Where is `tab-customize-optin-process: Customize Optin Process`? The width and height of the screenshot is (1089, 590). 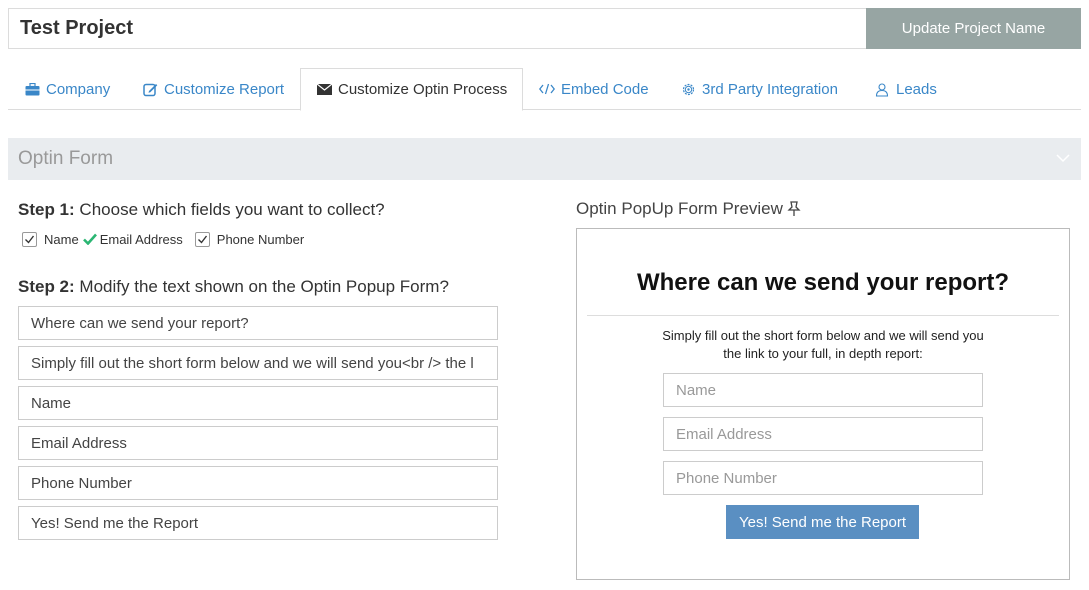
tab-customize-optin-process: Customize Optin Process is located at coordinates (412, 89).